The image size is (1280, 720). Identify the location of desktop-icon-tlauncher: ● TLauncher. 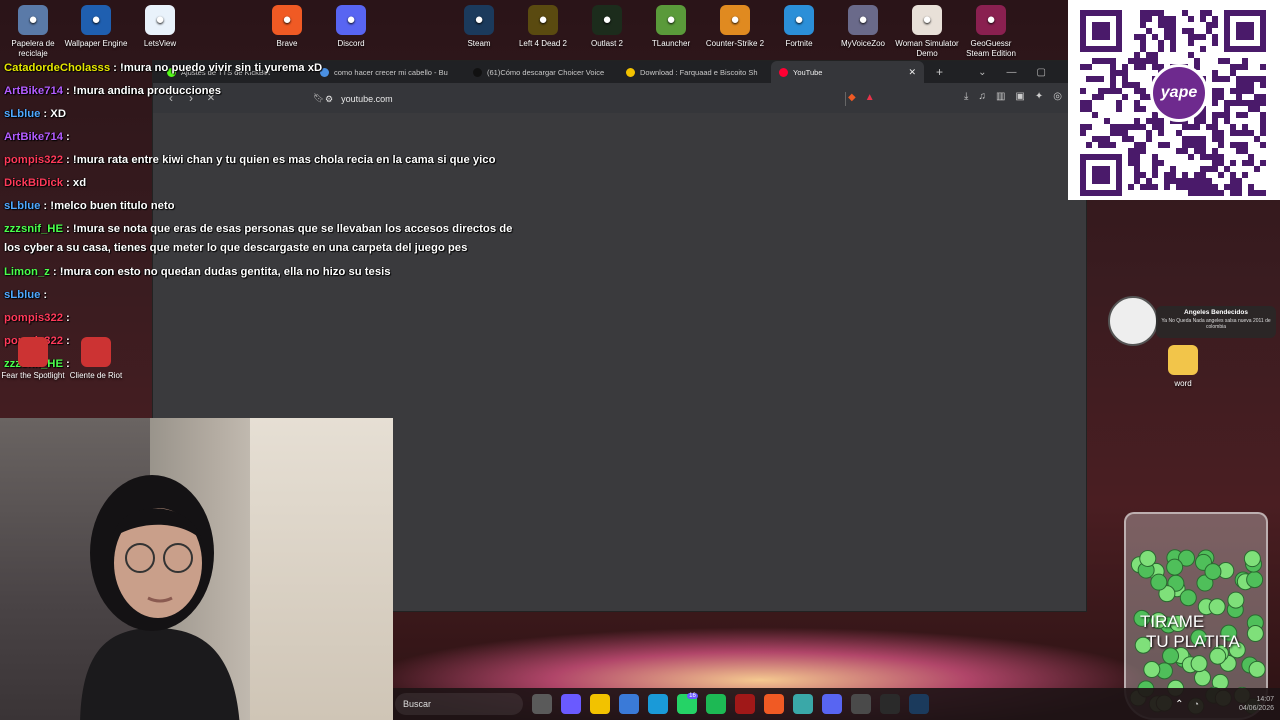
(671, 24).